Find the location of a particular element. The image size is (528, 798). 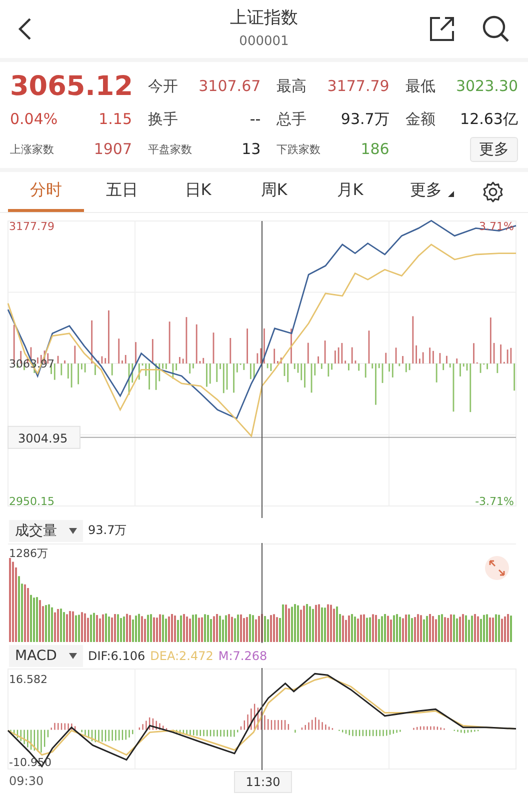

axis-label: 3177.79 is located at coordinates (31, 226).